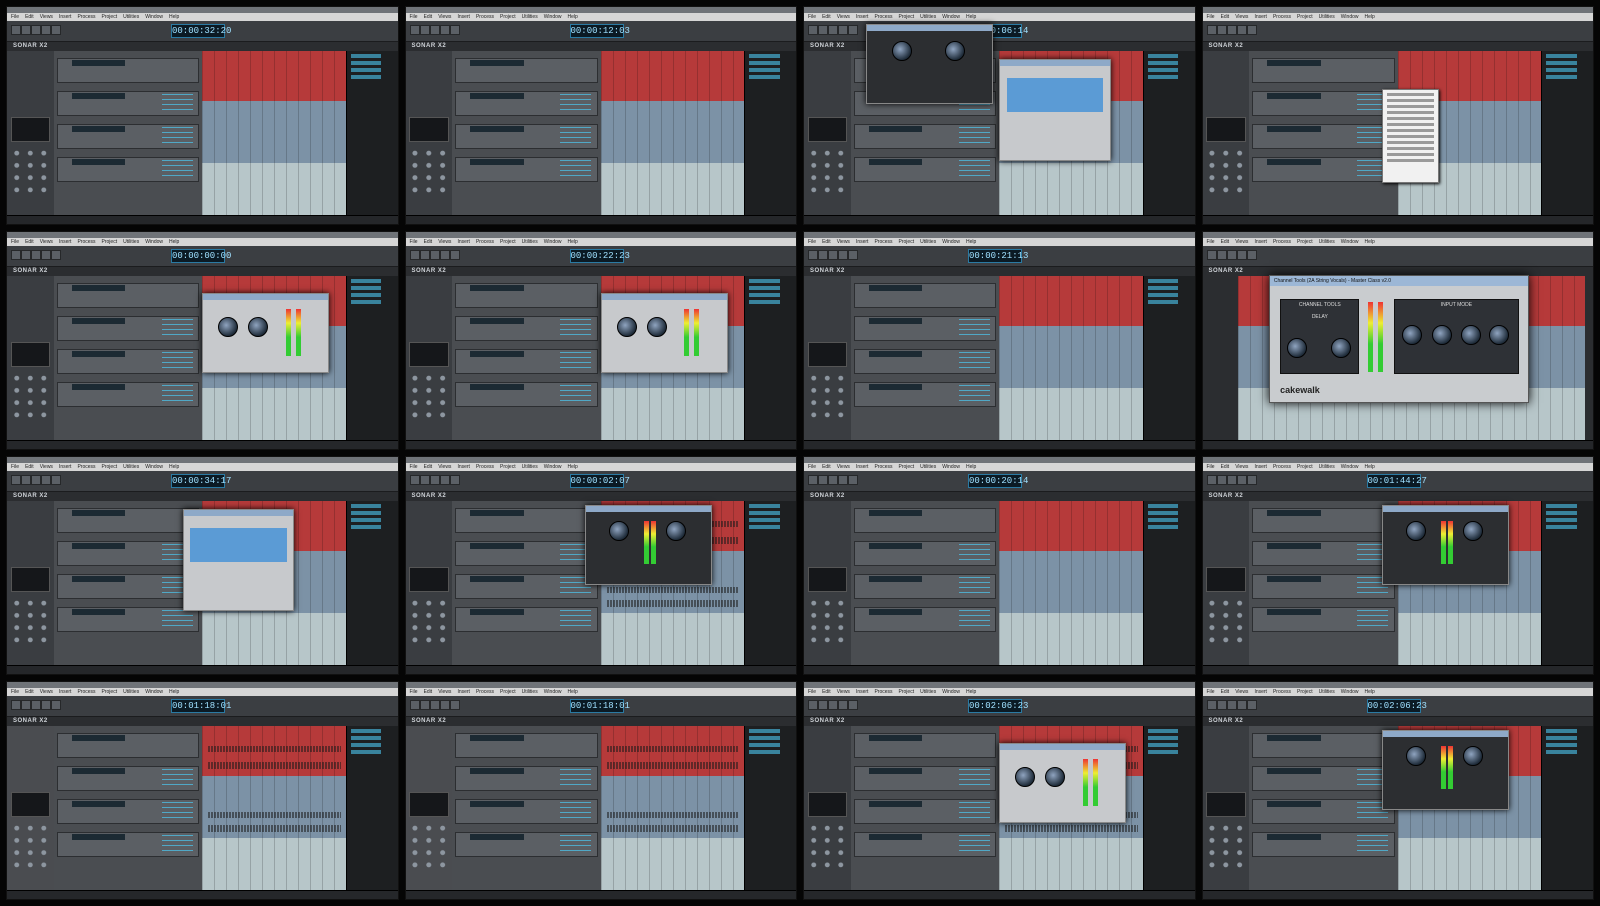 The height and width of the screenshot is (906, 1600). What do you see at coordinates (1055, 63) in the screenshot?
I see `plugin-titlebar` at bounding box center [1055, 63].